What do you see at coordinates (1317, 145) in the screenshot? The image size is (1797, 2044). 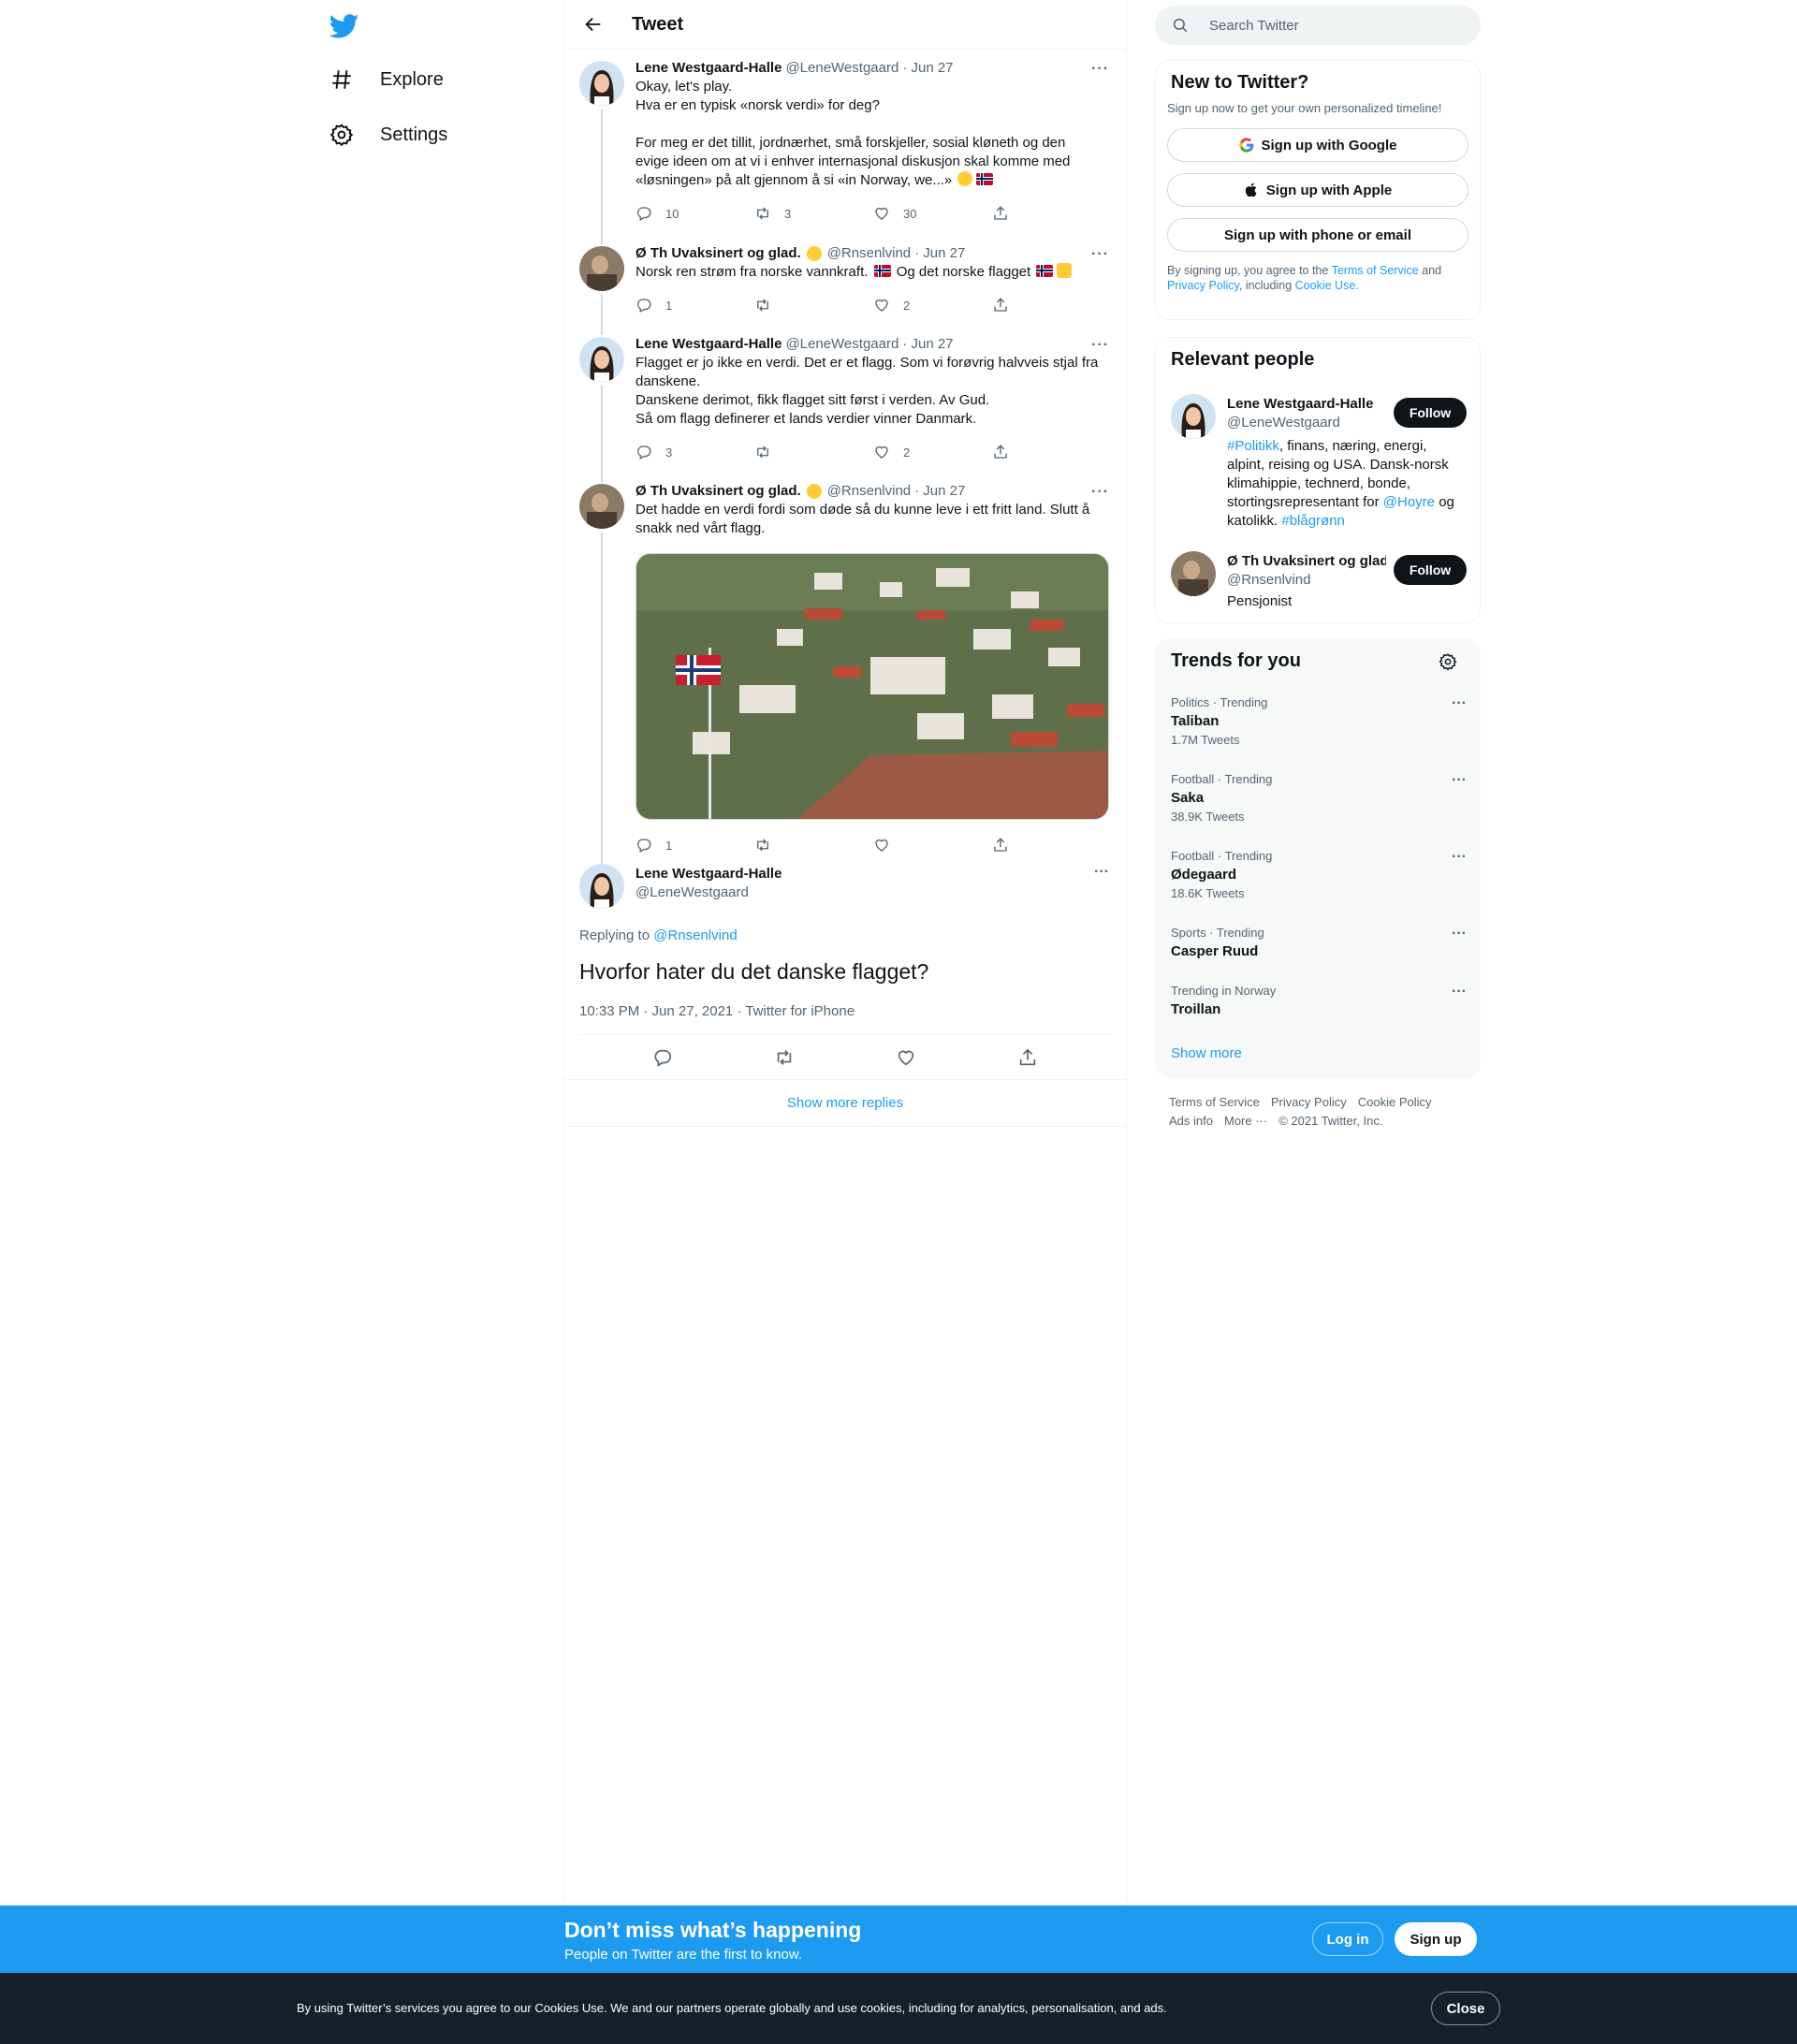 I see `signup-google-button: Sign up with Google` at bounding box center [1317, 145].